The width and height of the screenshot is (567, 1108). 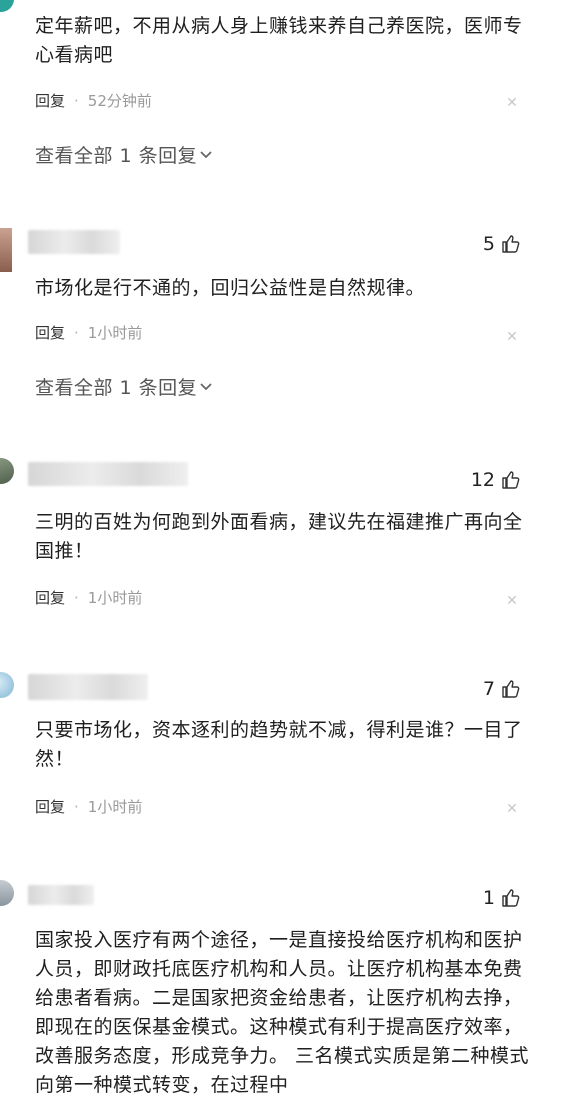 I want to click on comment-text: 市场化是行不通的，回归公益性是自然规律。, so click(x=230, y=288).